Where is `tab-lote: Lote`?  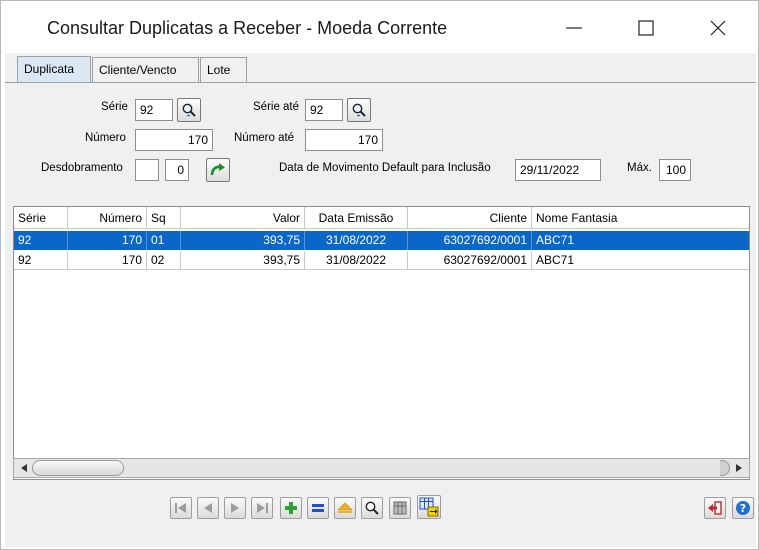
tab-lote: Lote is located at coordinates (223, 70).